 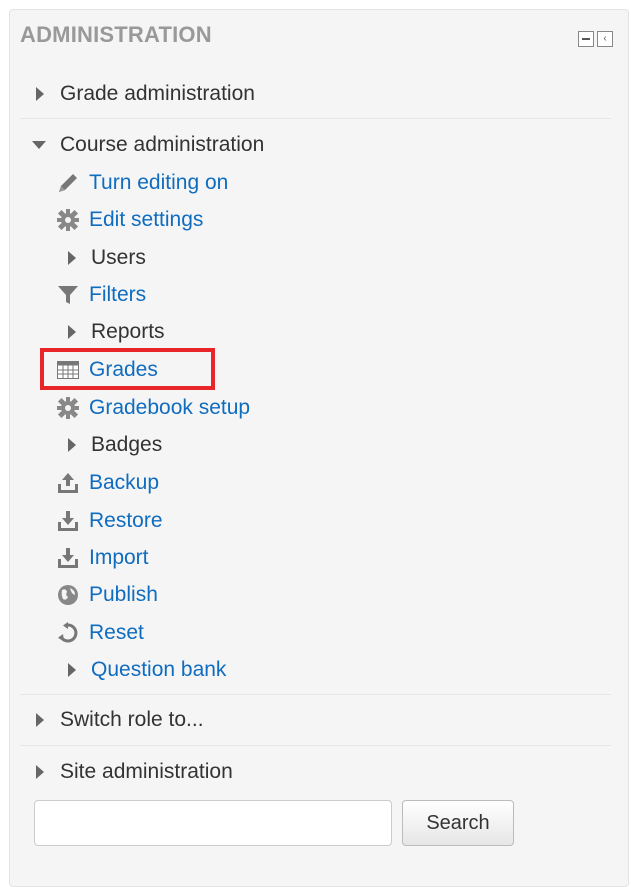 I want to click on tree-item-label: Import, so click(x=119, y=557).